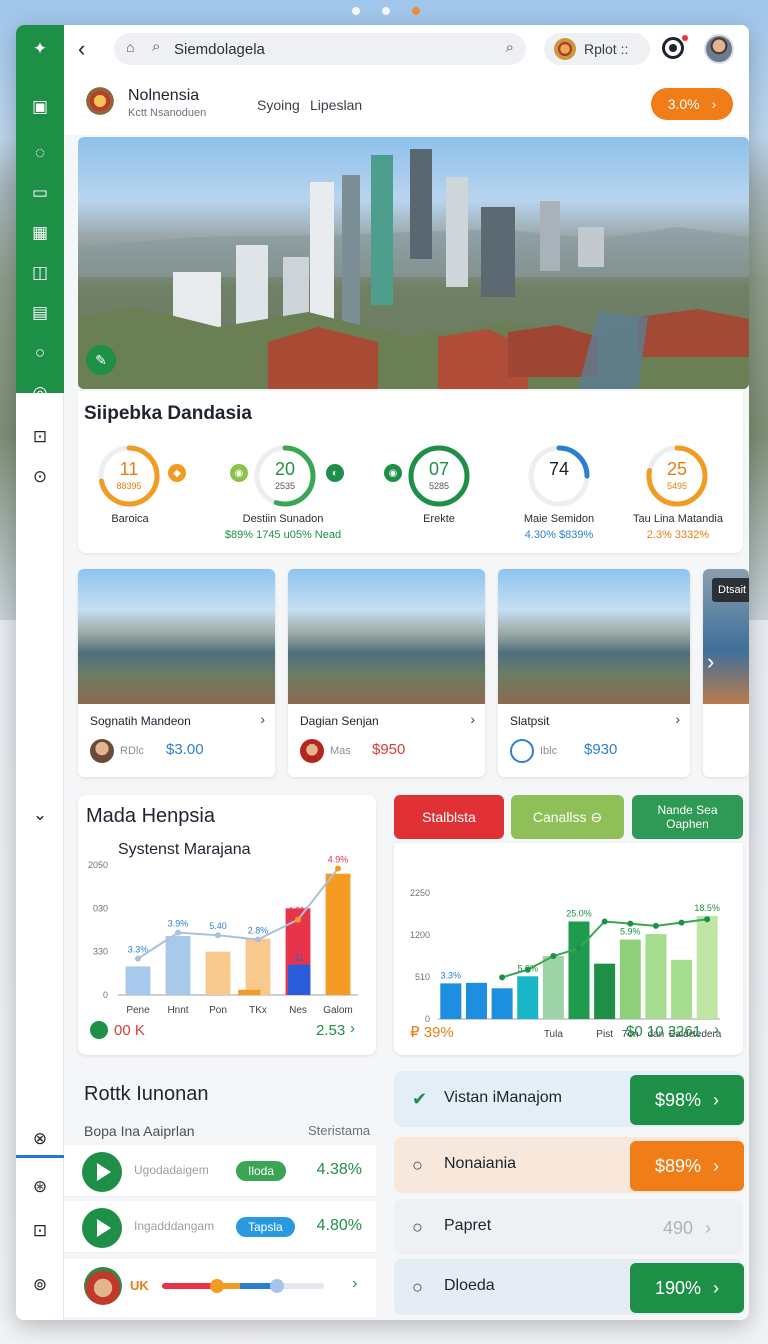 This screenshot has width=768, height=1344. Describe the element at coordinates (176, 673) in the screenshot. I see `video-card-1: Sognatih Mandeon › RDlc $3.00` at that location.